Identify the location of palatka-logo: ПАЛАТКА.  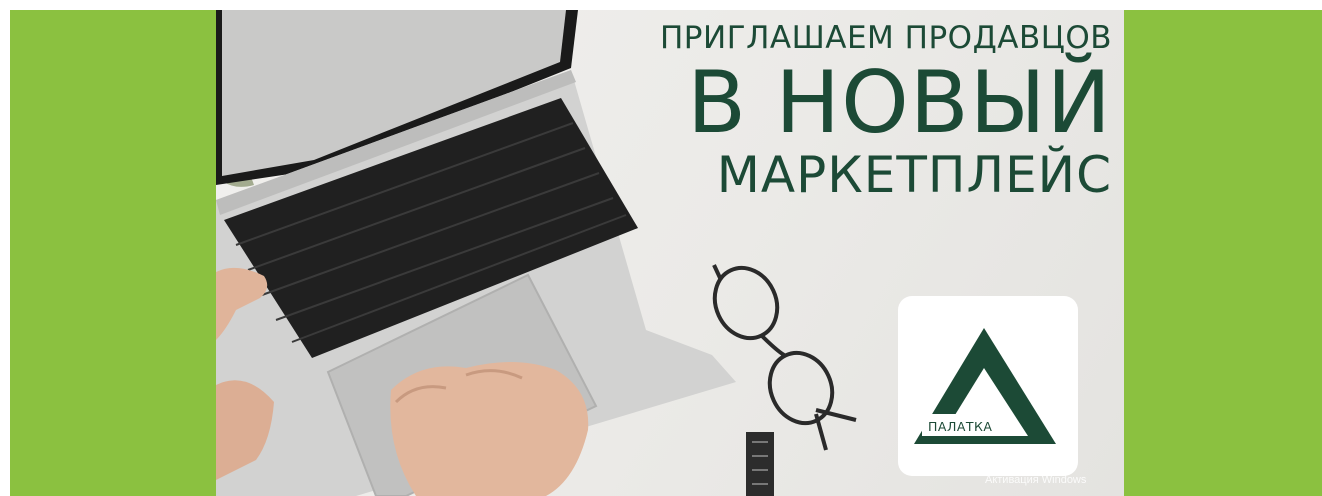
(988, 386).